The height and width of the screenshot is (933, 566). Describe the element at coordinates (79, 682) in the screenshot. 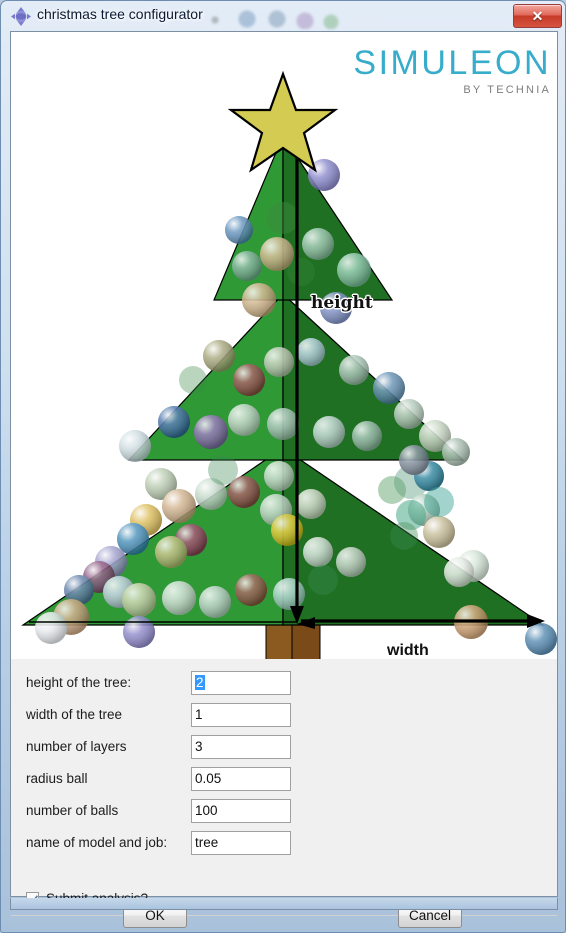

I see `label-height-of-the-tree: height of the tree:` at that location.